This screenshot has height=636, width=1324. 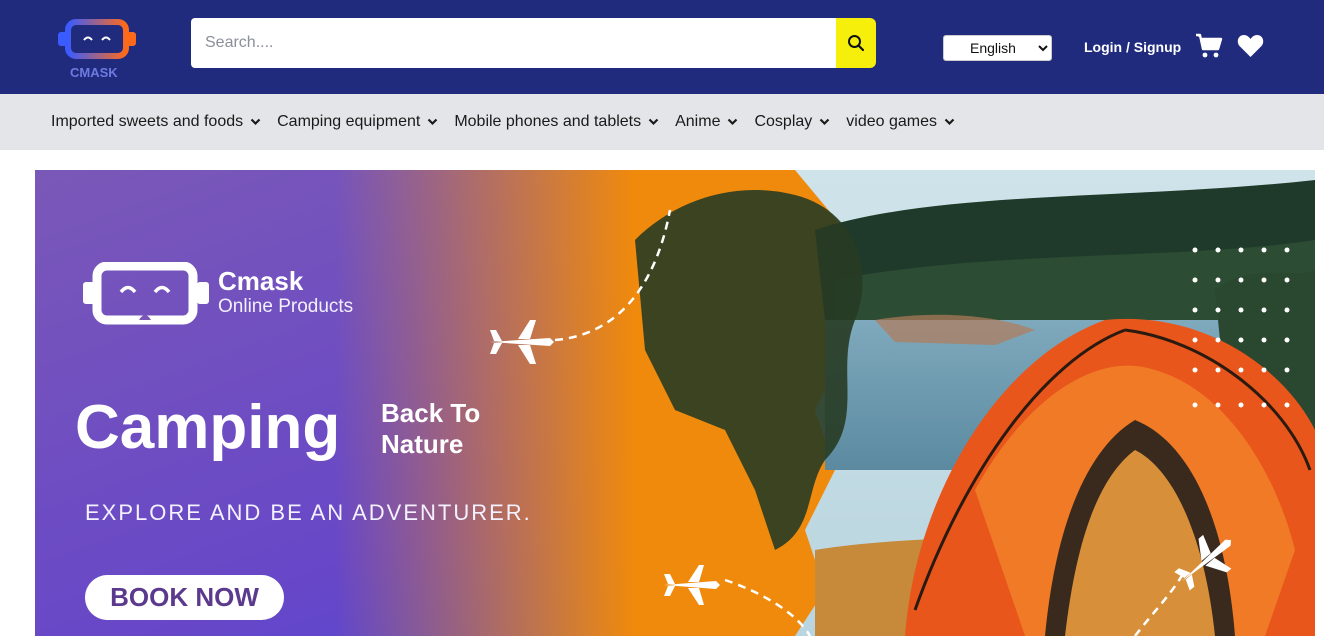 I want to click on category-imported-sweets: Imported sweets and foods, so click(x=156, y=122).